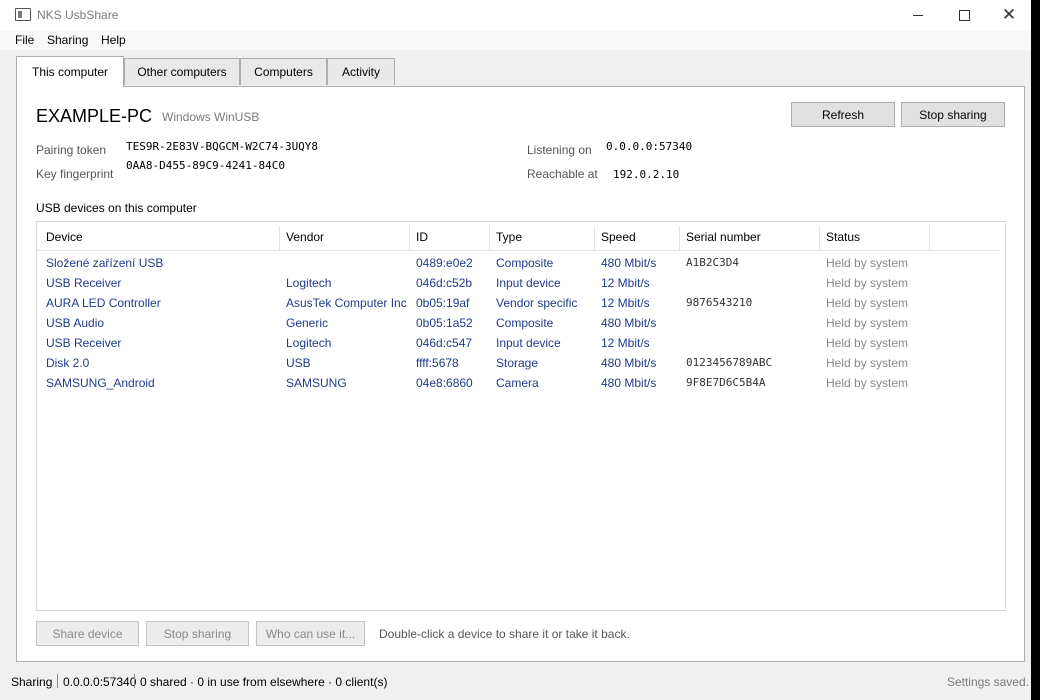 This screenshot has height=700, width=1040. Describe the element at coordinates (625, 283) in the screenshot. I see `cell-speed: 12 Mbit/s` at that location.